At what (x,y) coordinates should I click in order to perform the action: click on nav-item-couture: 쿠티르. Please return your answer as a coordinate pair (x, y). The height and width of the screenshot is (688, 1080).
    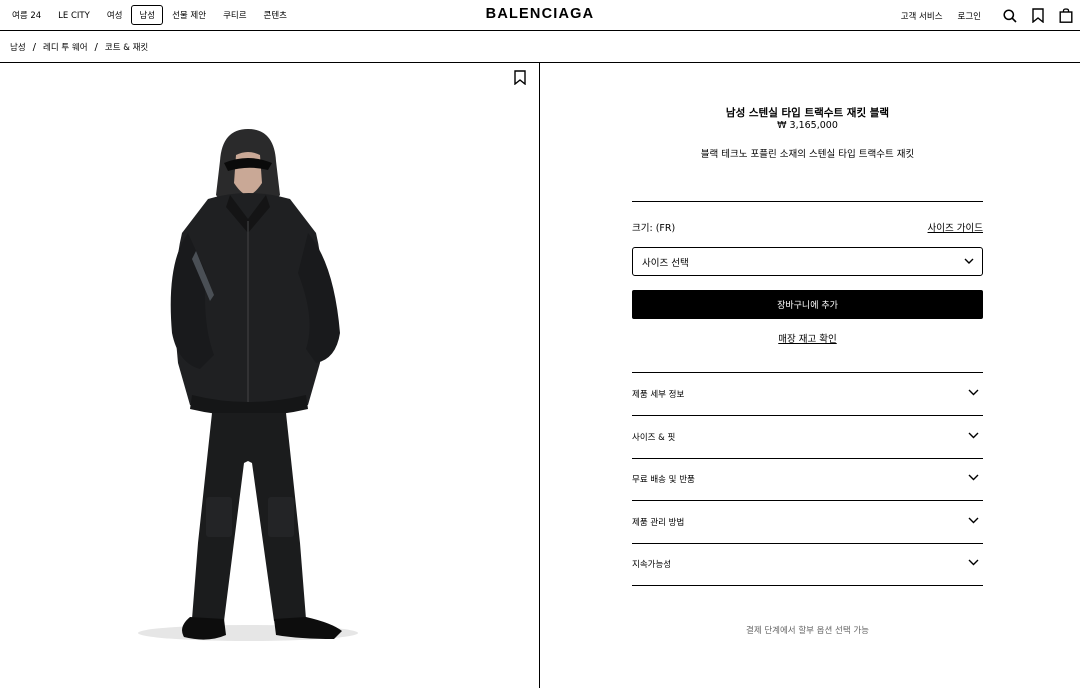
    Looking at the image, I should click on (234, 15).